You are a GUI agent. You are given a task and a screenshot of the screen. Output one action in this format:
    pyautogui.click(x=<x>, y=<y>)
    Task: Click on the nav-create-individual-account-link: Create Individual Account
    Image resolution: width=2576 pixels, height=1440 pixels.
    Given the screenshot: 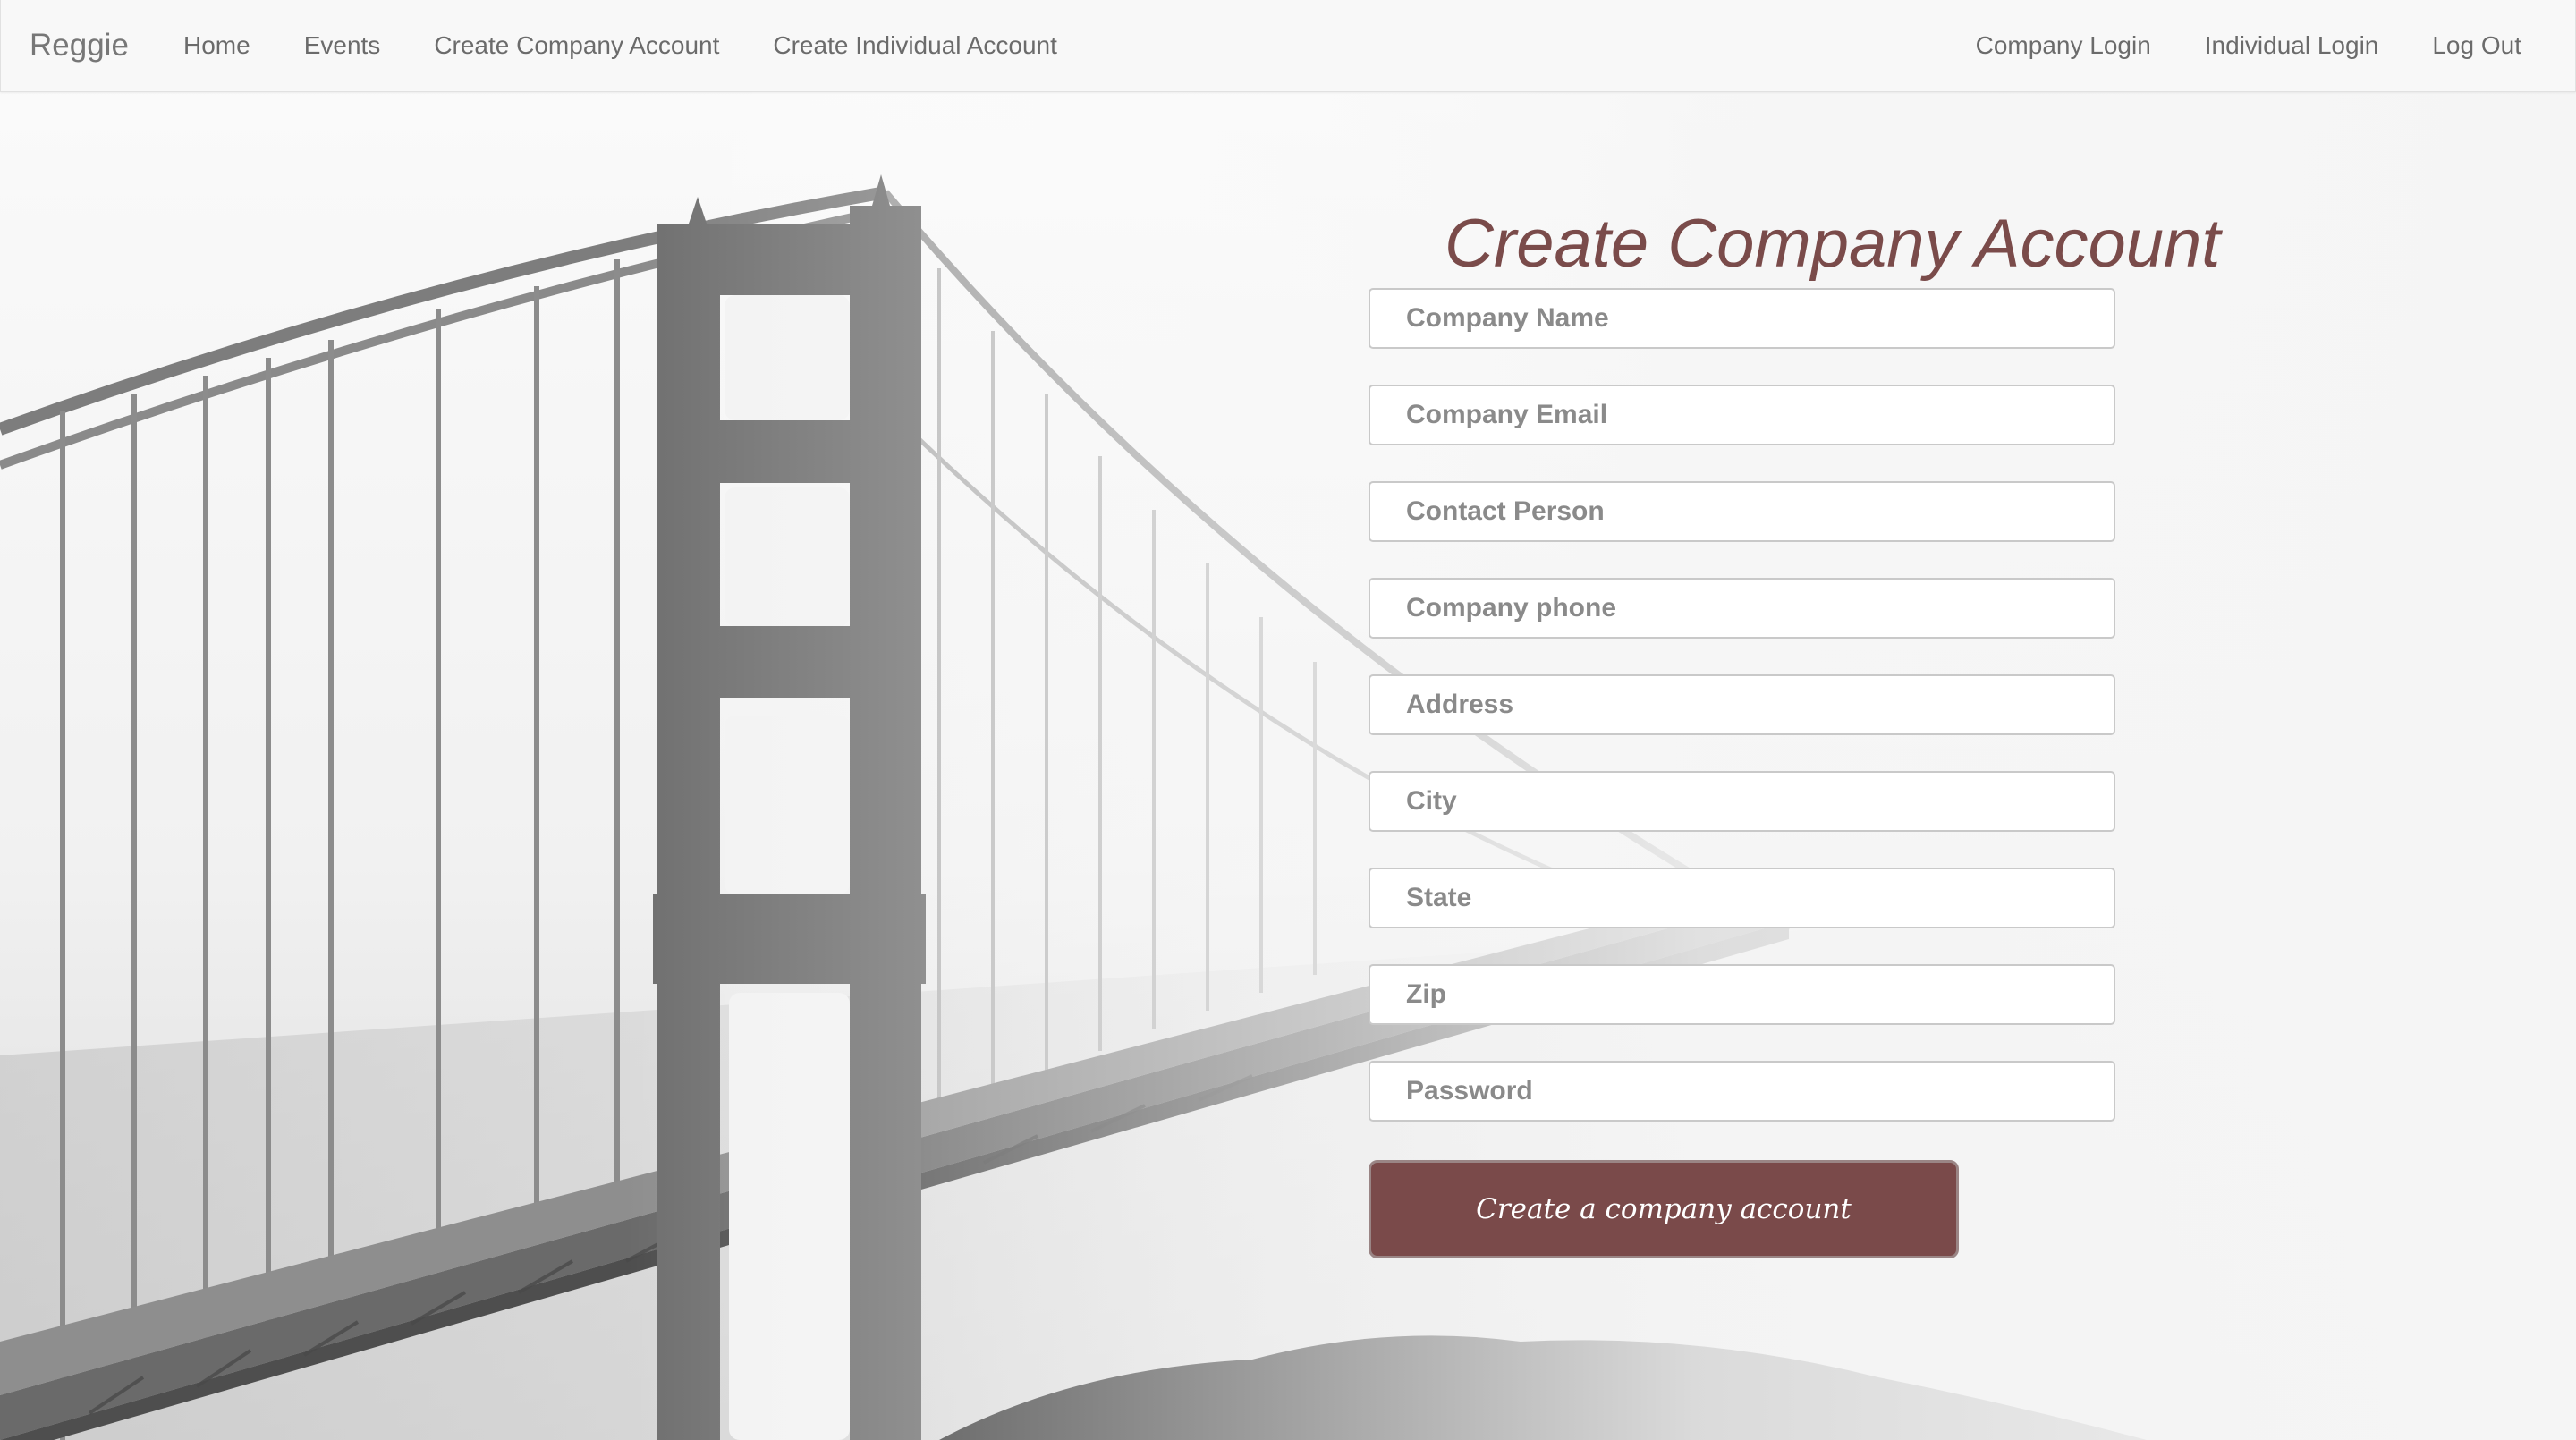 What is the action you would take?
    pyautogui.click(x=915, y=45)
    